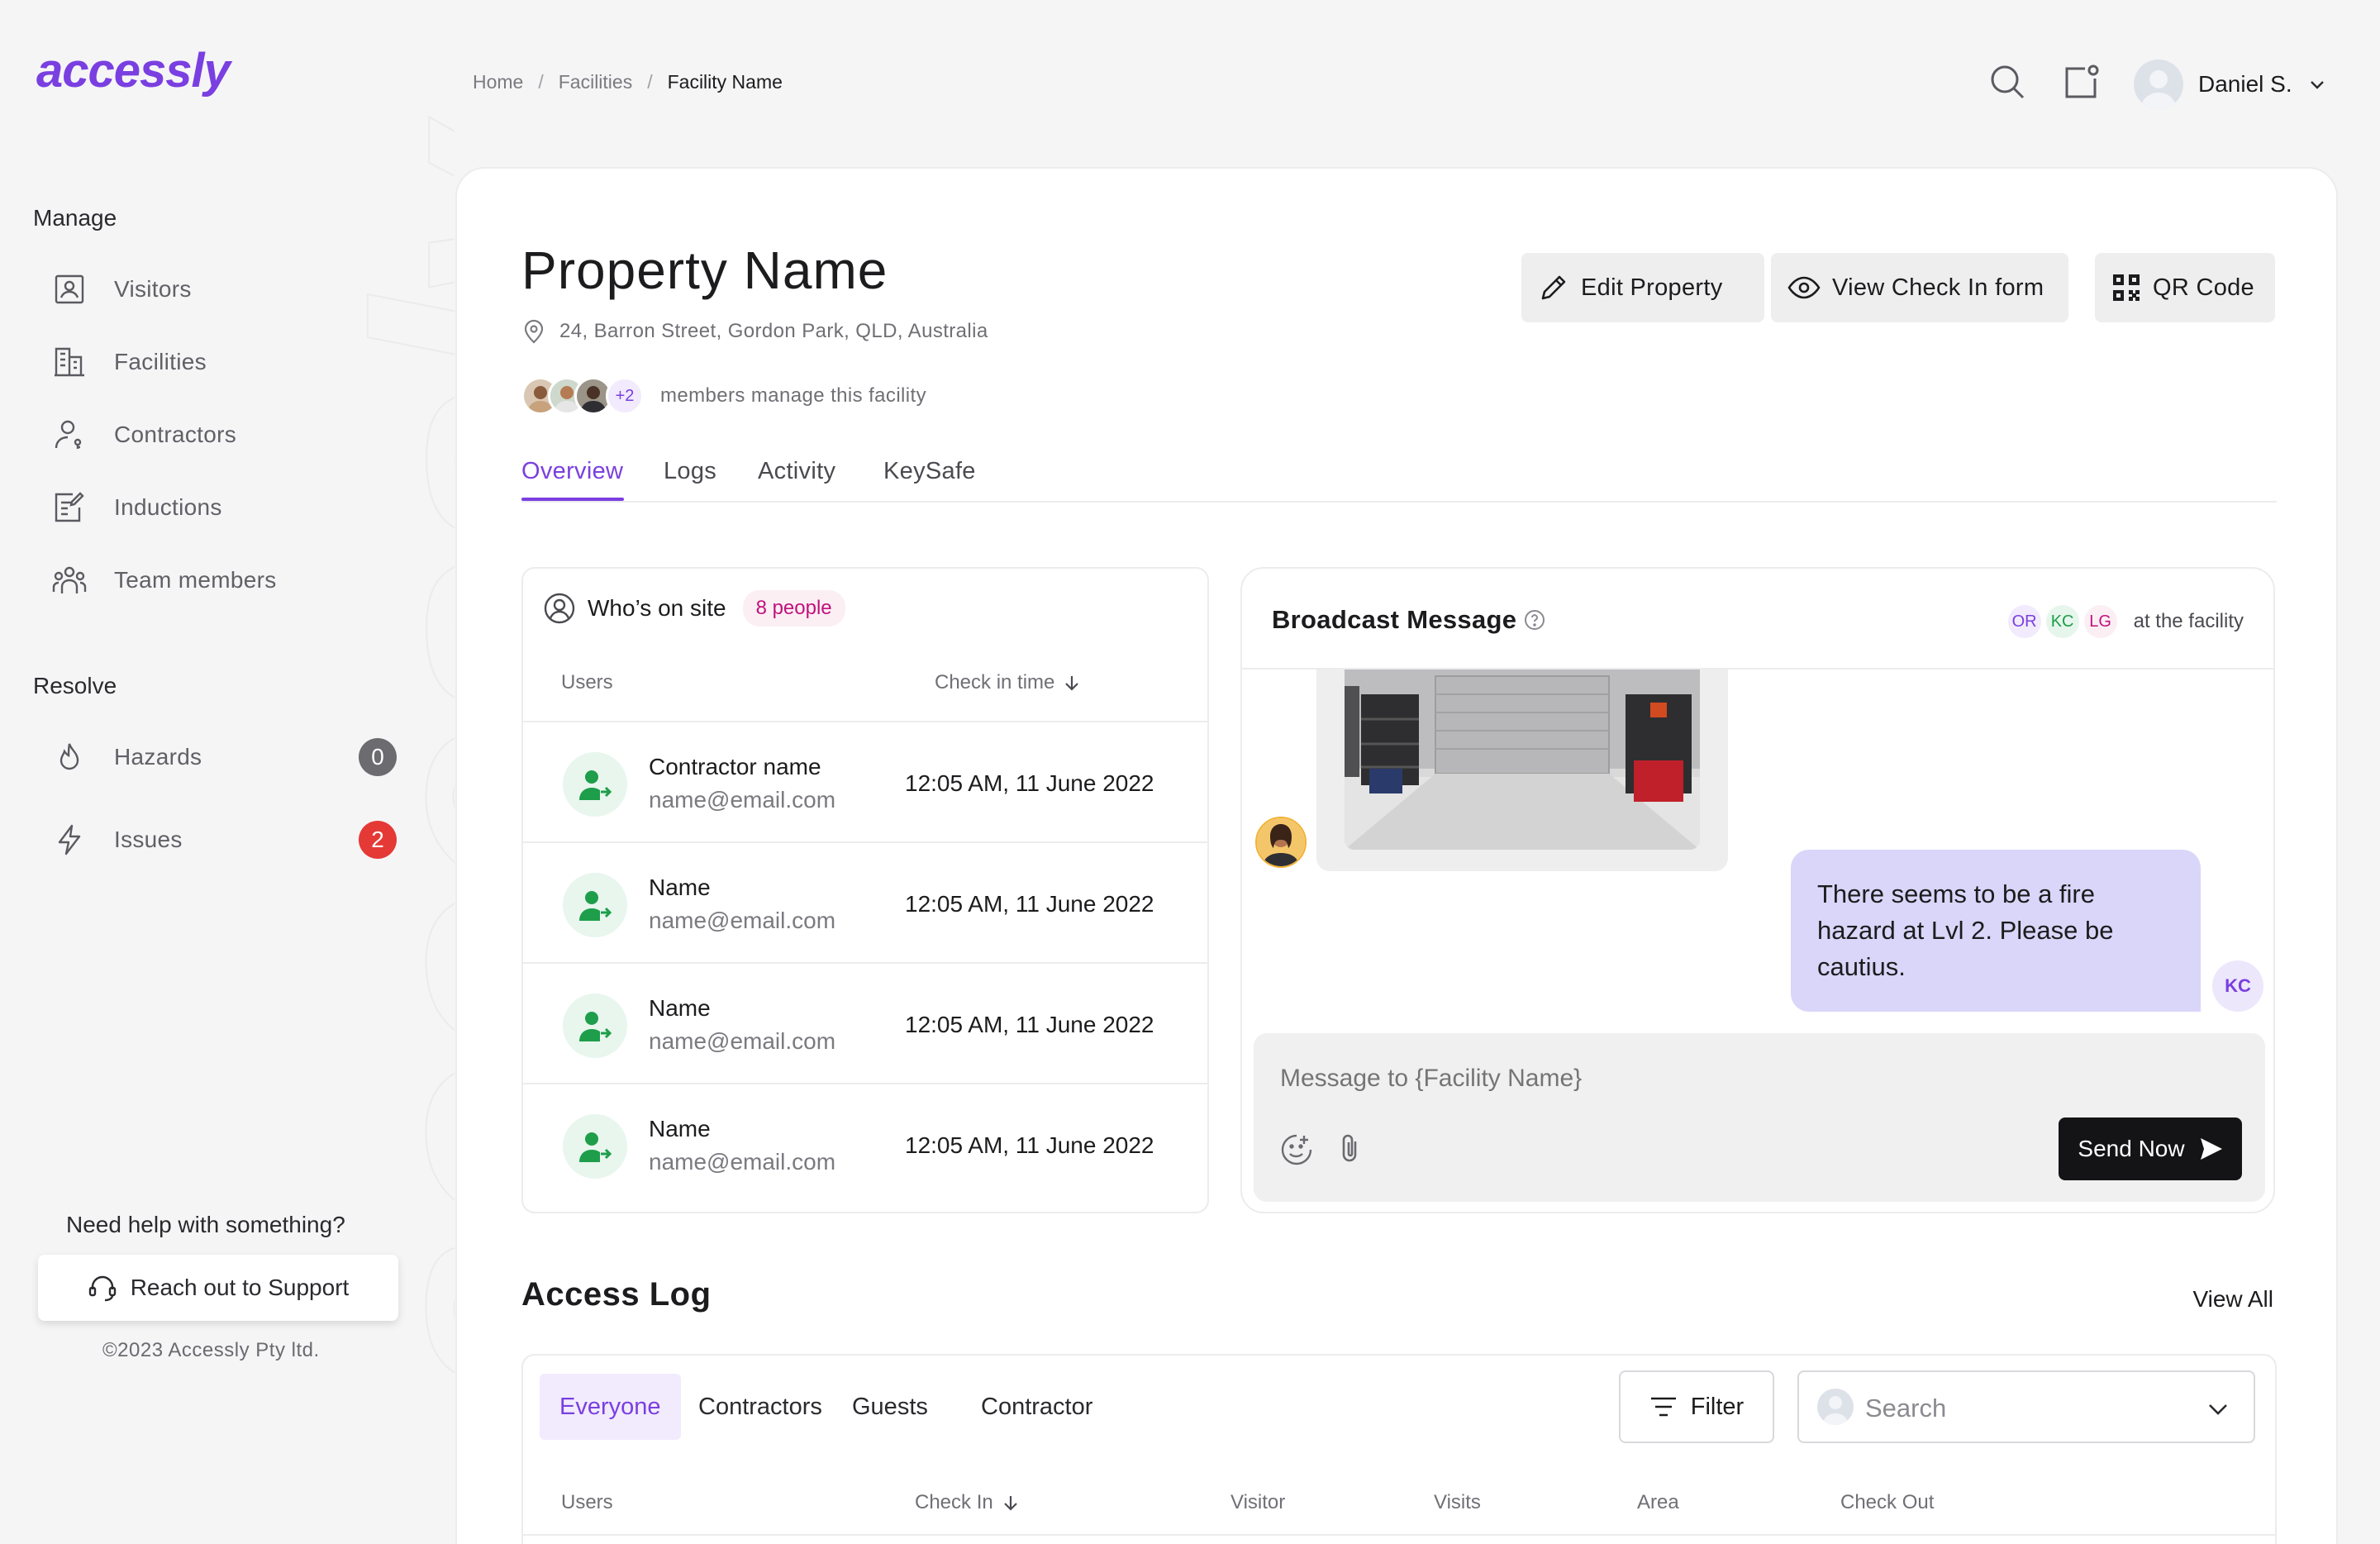 The image size is (2380, 1544). What do you see at coordinates (890, 1407) in the screenshot?
I see `segment-guests: Guests` at bounding box center [890, 1407].